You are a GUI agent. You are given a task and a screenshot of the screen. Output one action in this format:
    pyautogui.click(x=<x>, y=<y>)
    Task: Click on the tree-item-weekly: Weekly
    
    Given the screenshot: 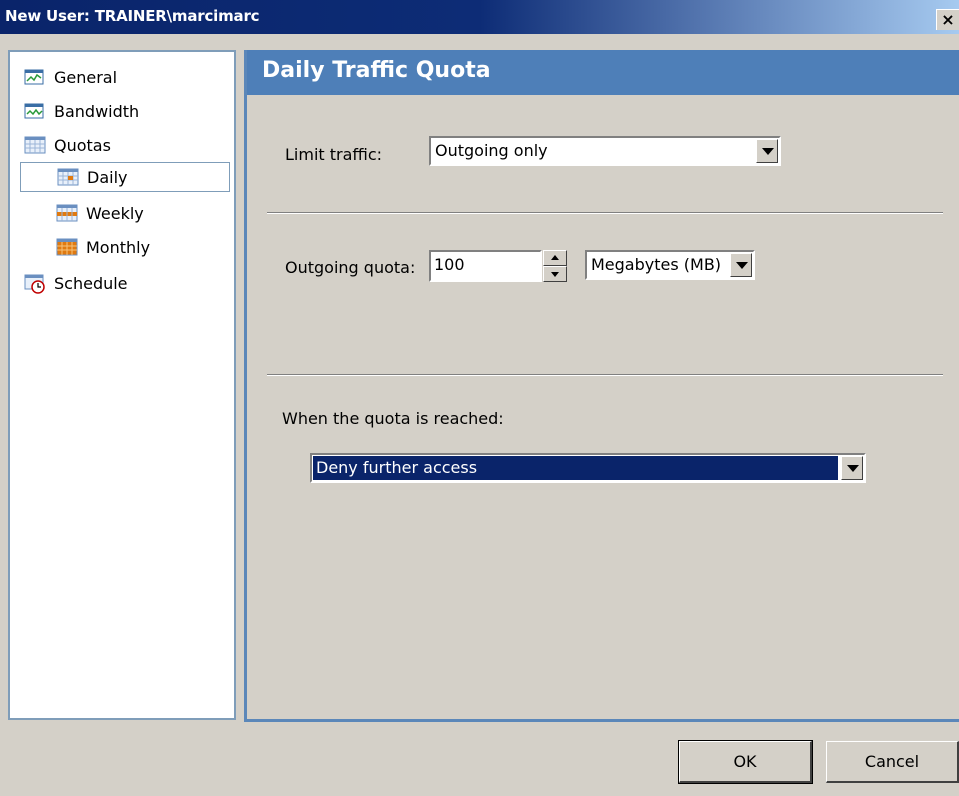 What is the action you would take?
    pyautogui.click(x=100, y=213)
    